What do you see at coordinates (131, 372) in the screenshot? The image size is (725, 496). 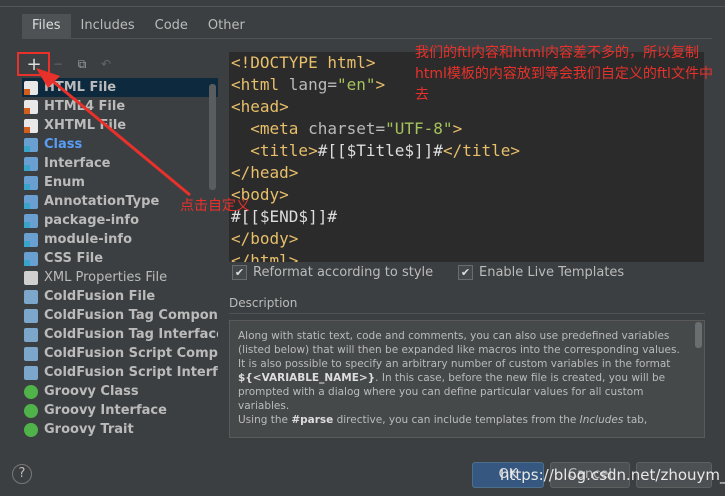 I see `template-label: ColdFusion Script Interface` at bounding box center [131, 372].